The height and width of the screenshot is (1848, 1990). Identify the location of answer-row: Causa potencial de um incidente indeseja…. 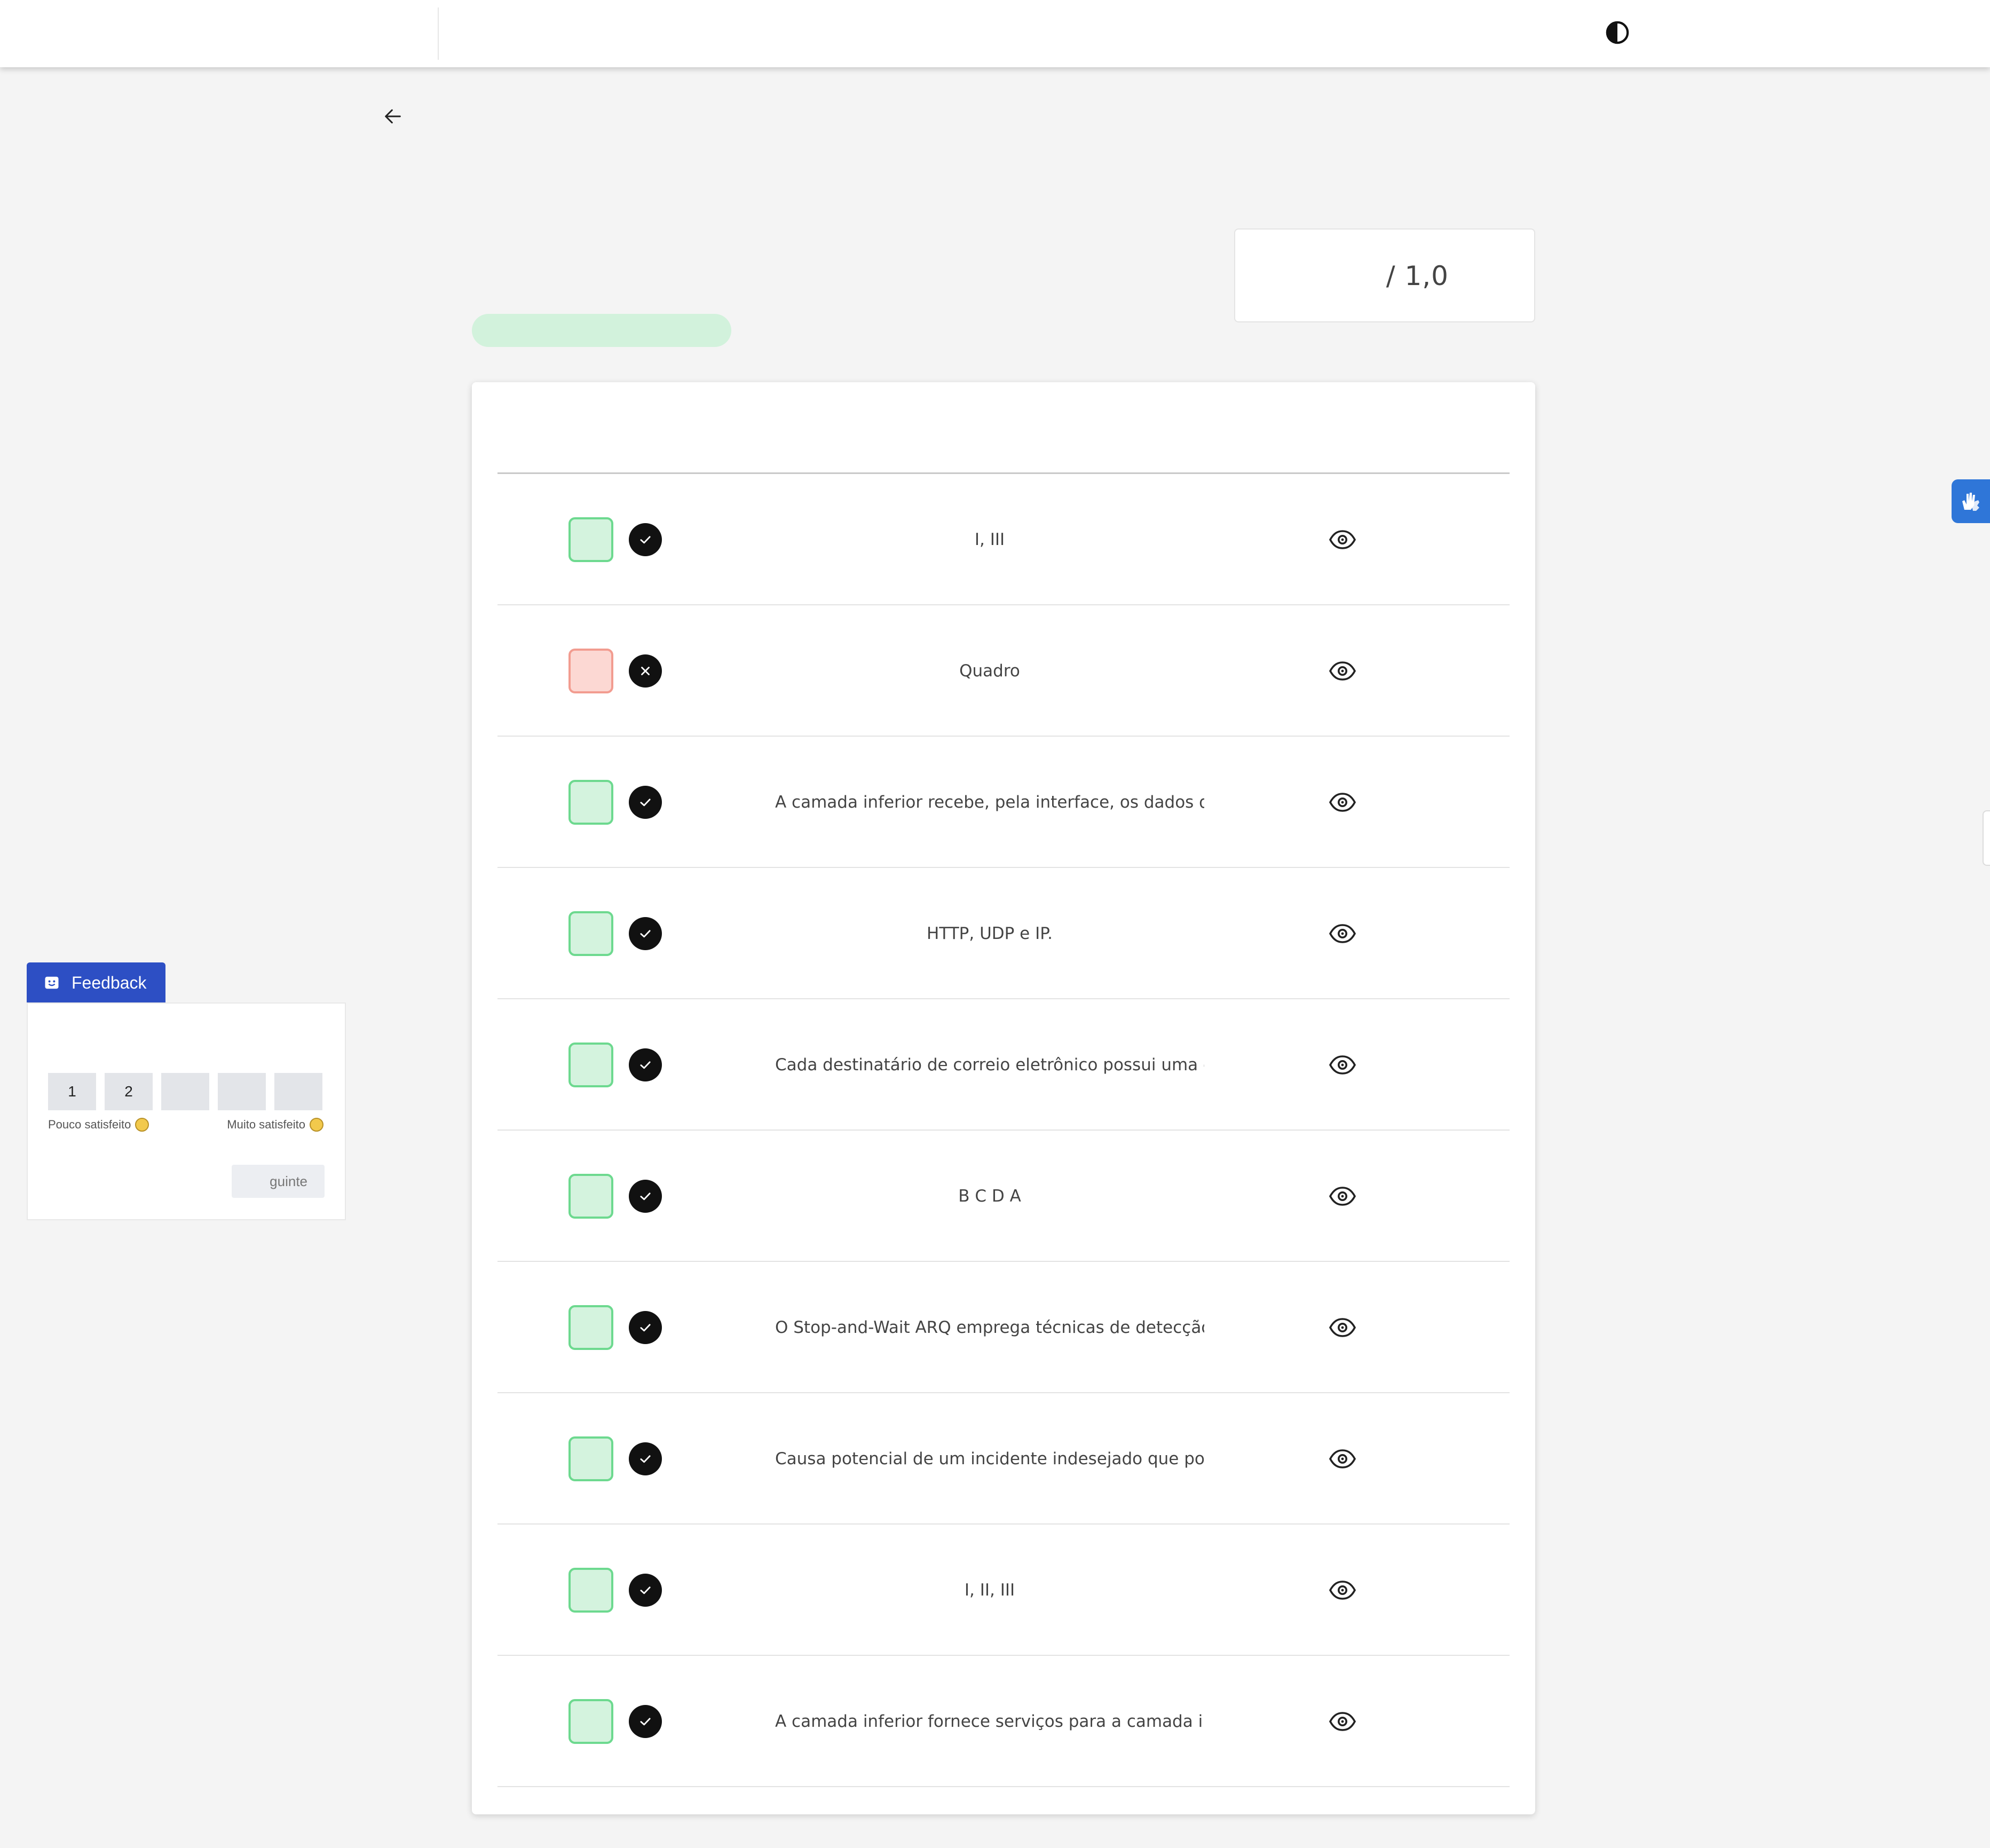
(1004, 1459).